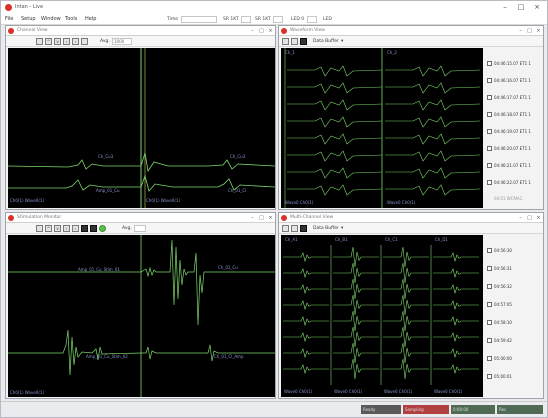  I want to click on record-icon, so click(84, 228).